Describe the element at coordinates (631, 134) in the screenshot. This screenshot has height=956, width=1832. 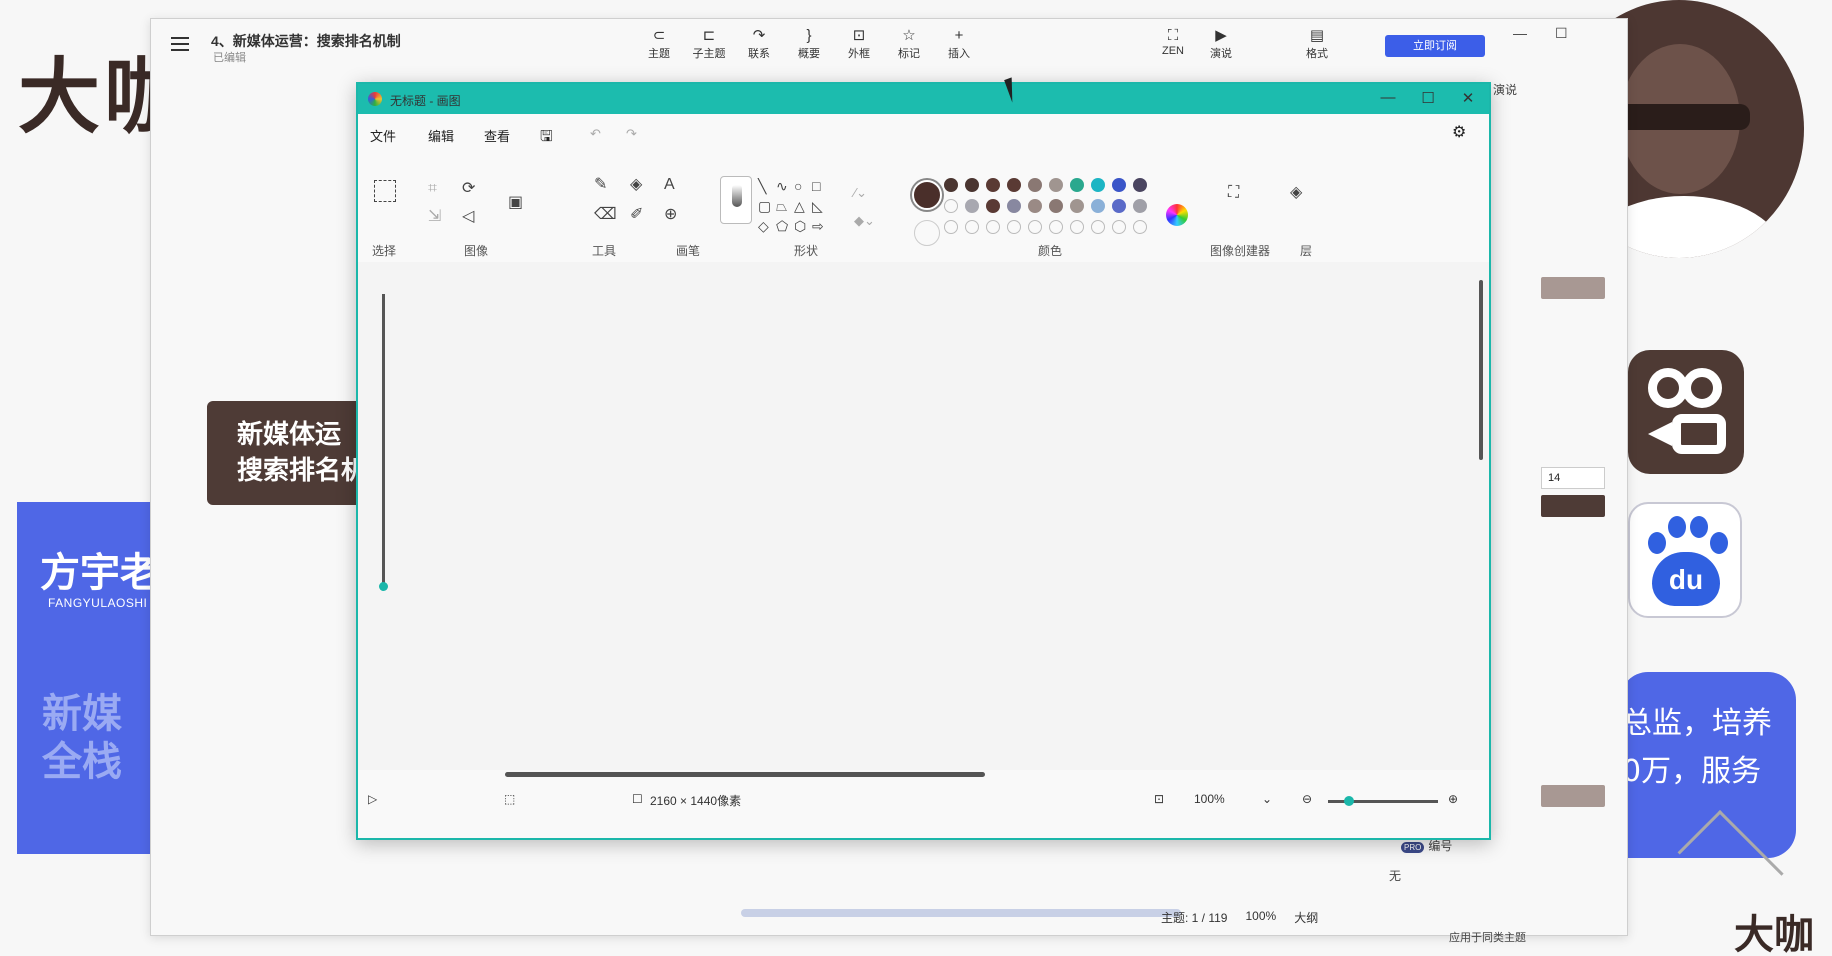
I see `redo-icon: ↷` at that location.